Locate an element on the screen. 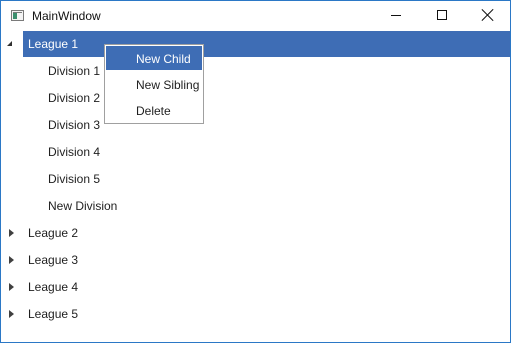  tree-item-label: League 3 is located at coordinates (53, 260).